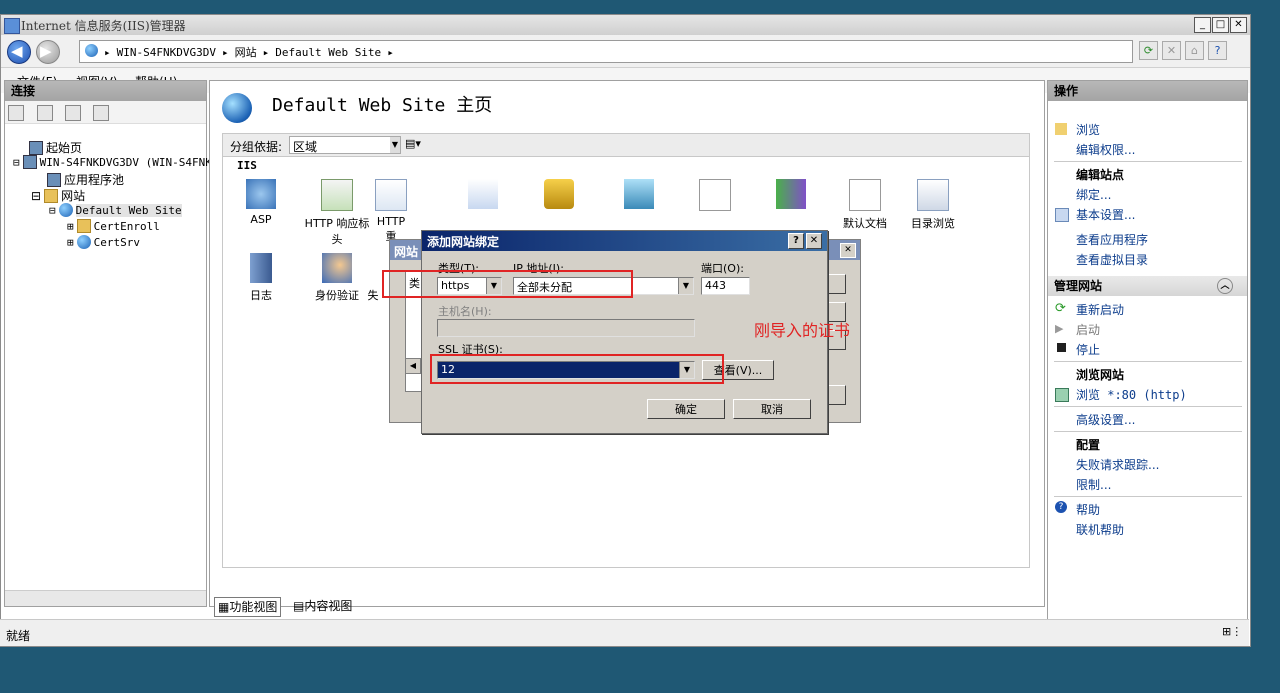 The width and height of the screenshot is (1280, 693). Describe the element at coordinates (16, 113) in the screenshot. I see `connect-icon` at that location.